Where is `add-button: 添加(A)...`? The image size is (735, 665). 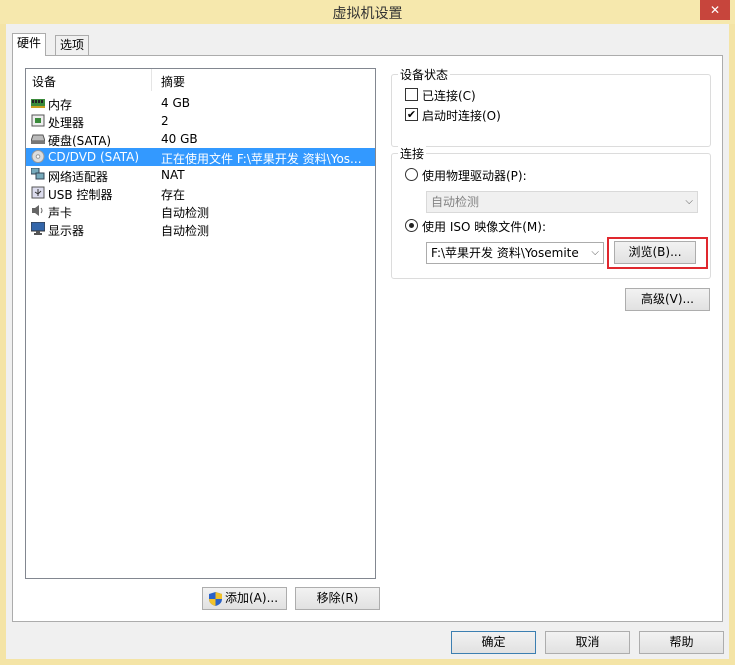
add-button: 添加(A)... is located at coordinates (244, 598).